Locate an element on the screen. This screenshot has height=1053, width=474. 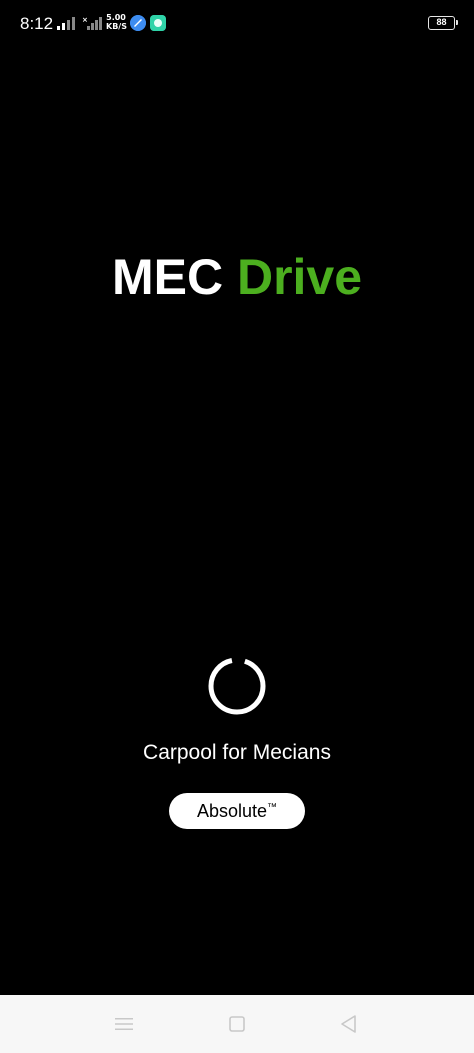
signal-no-service-icon: × is located at coordinates (92, 23).